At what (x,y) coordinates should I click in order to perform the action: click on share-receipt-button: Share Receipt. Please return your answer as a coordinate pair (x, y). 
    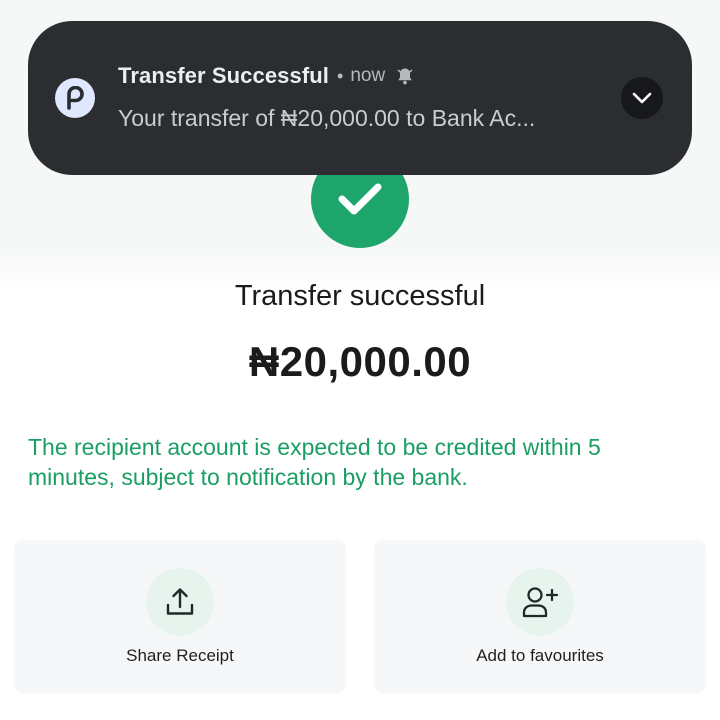
    Looking at the image, I should click on (180, 616).